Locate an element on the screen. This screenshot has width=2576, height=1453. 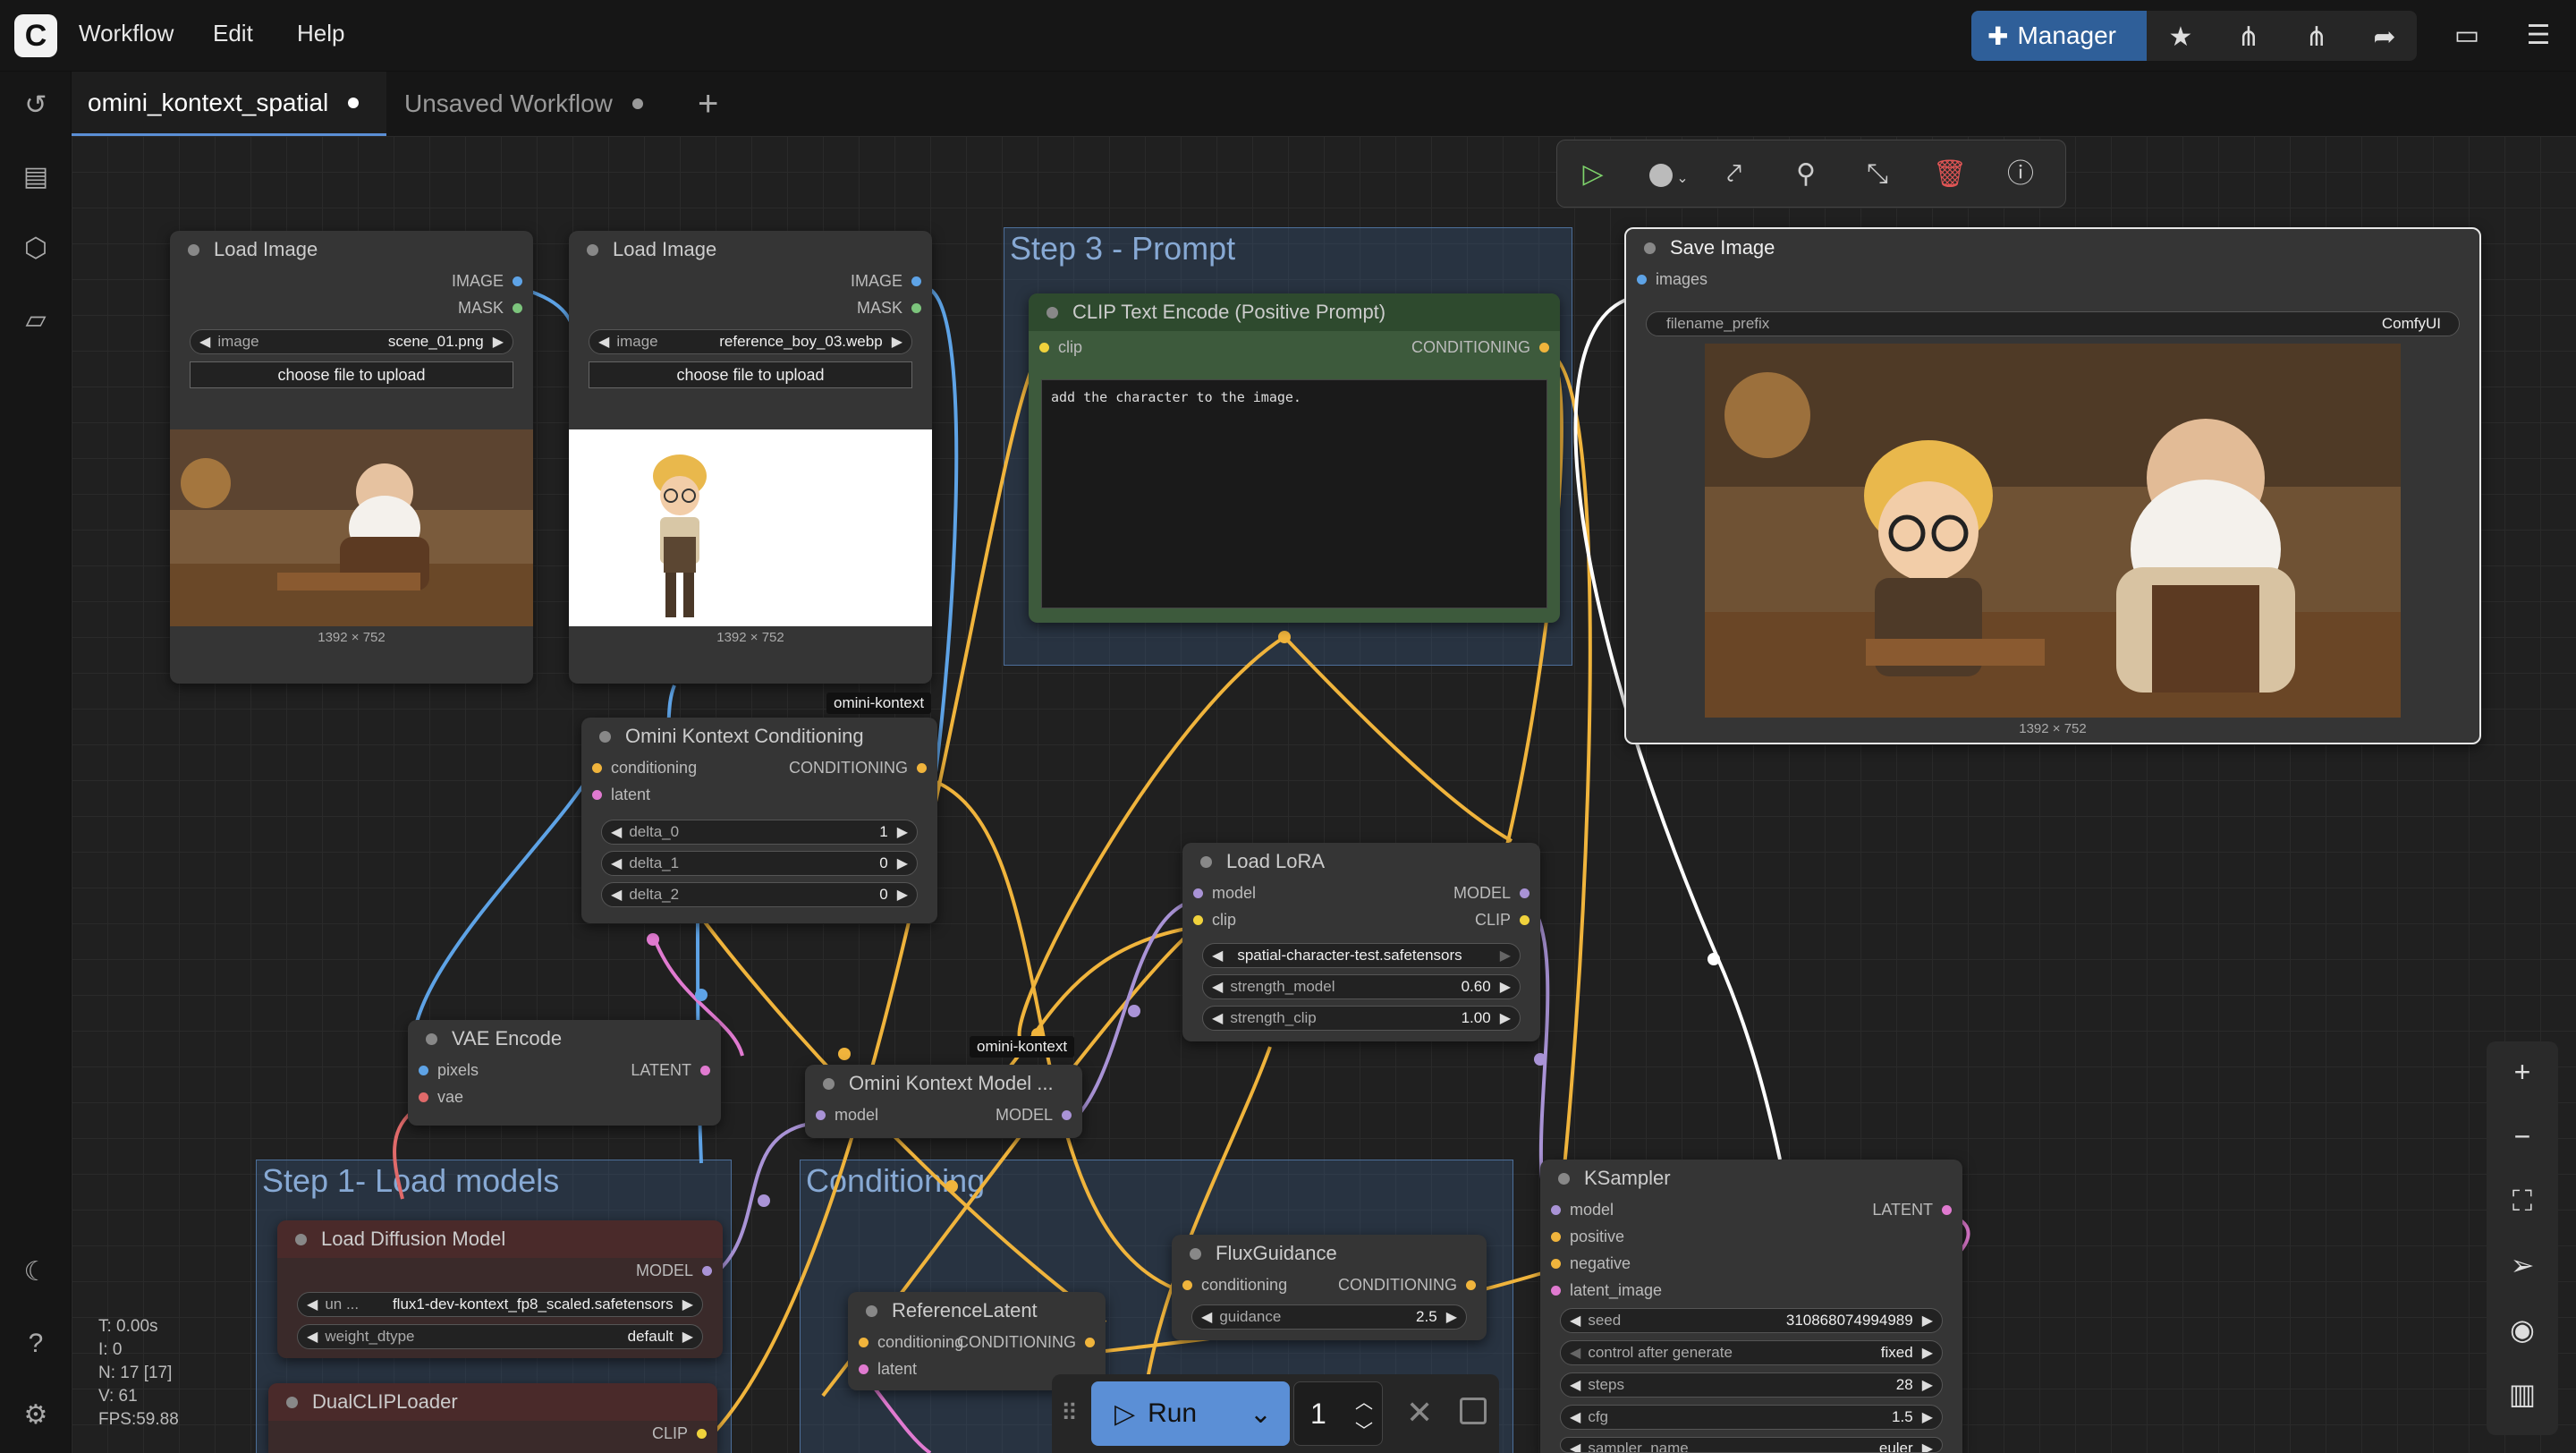
stop-icon is located at coordinates (1473, 1411).